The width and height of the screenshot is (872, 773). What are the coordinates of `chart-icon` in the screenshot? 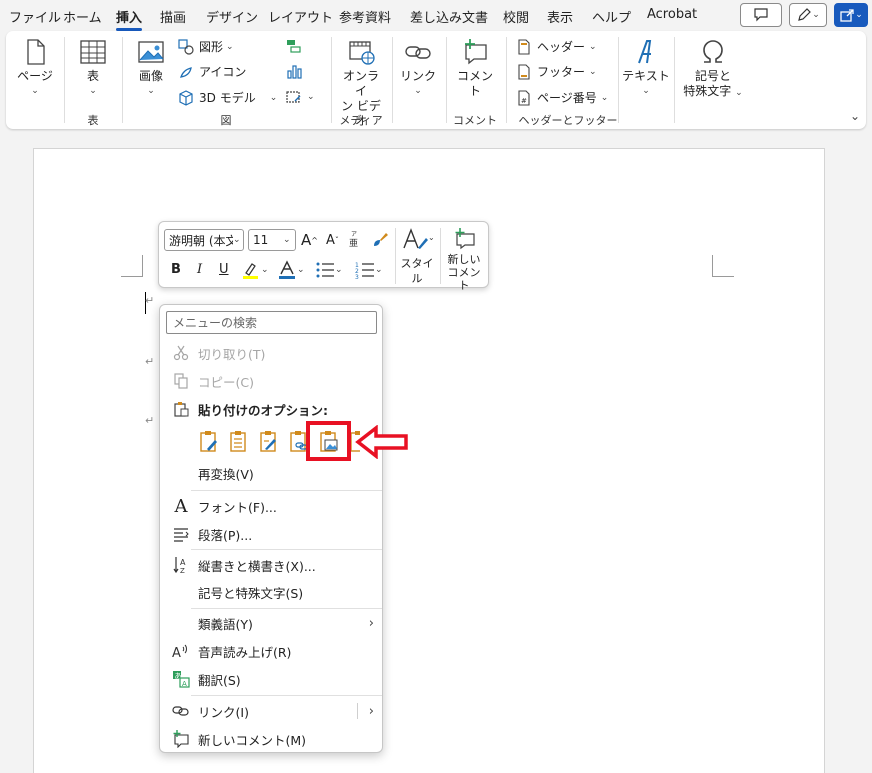 It's located at (294, 72).